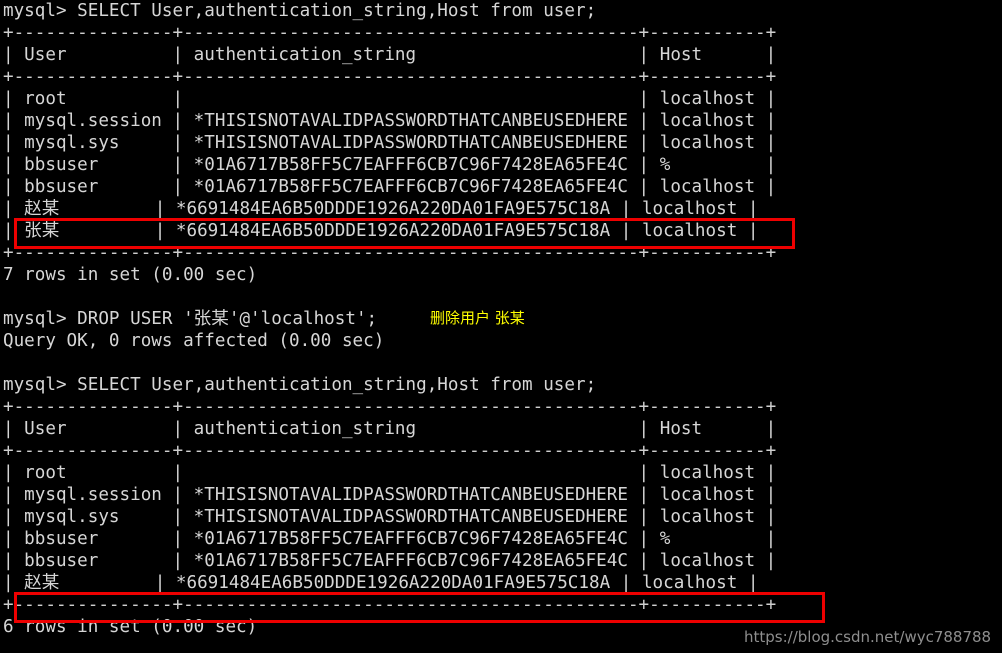 The height and width of the screenshot is (653, 1002). Describe the element at coordinates (390, 55) in the screenshot. I see `table-header-row-1: | User | authentication_string | Host |` at that location.